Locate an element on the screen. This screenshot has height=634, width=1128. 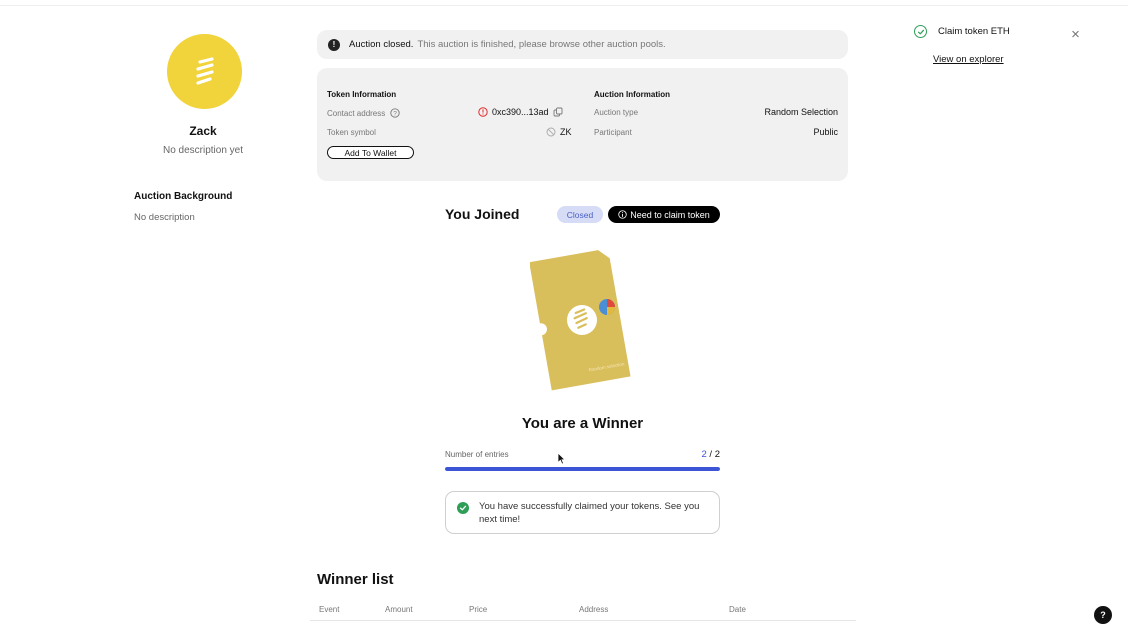
profile-name: Zack is located at coordinates (203, 131).